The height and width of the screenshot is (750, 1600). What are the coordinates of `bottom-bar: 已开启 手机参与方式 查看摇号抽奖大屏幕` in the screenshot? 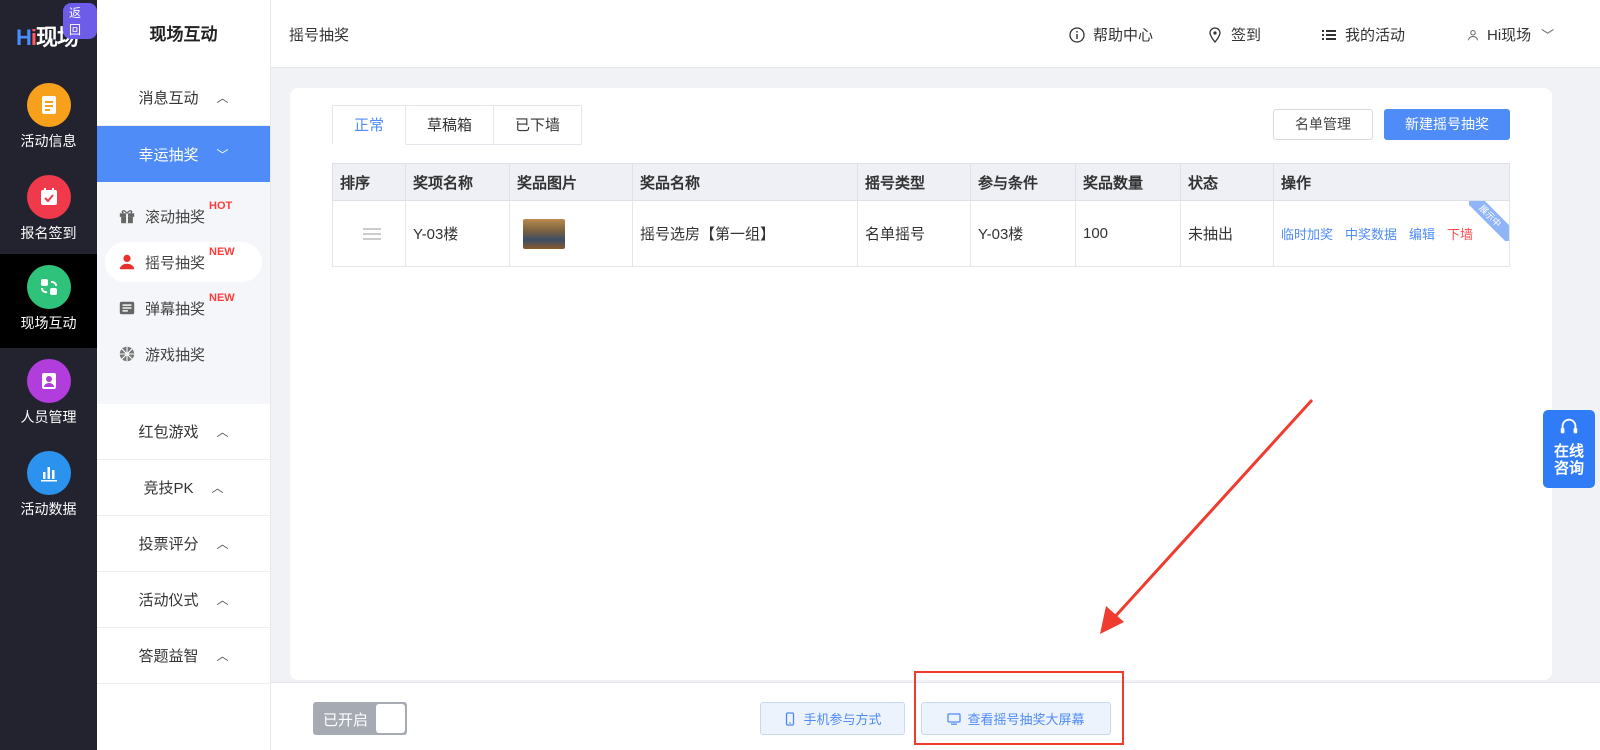 It's located at (935, 716).